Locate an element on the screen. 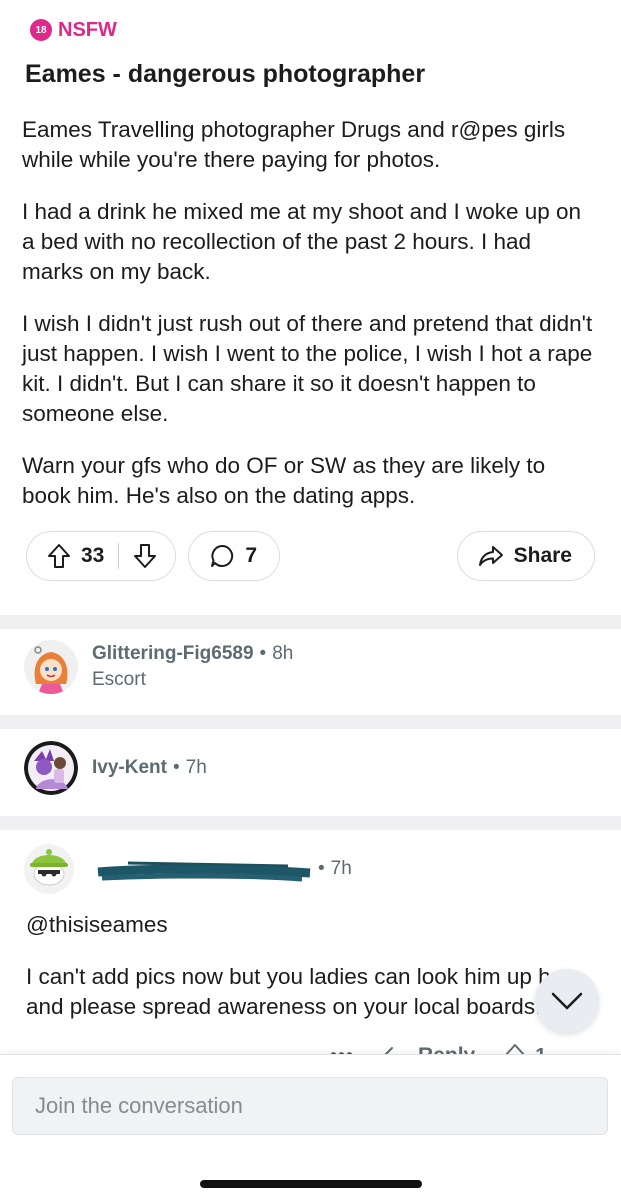 This screenshot has width=621, height=1200. post-title: Eames - dangerous photographer is located at coordinates (225, 74).